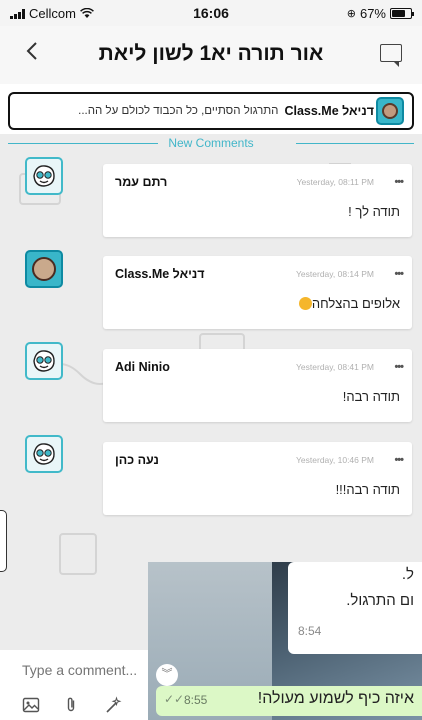  What do you see at coordinates (196, 700) in the screenshot?
I see `message-time: 8:55` at bounding box center [196, 700].